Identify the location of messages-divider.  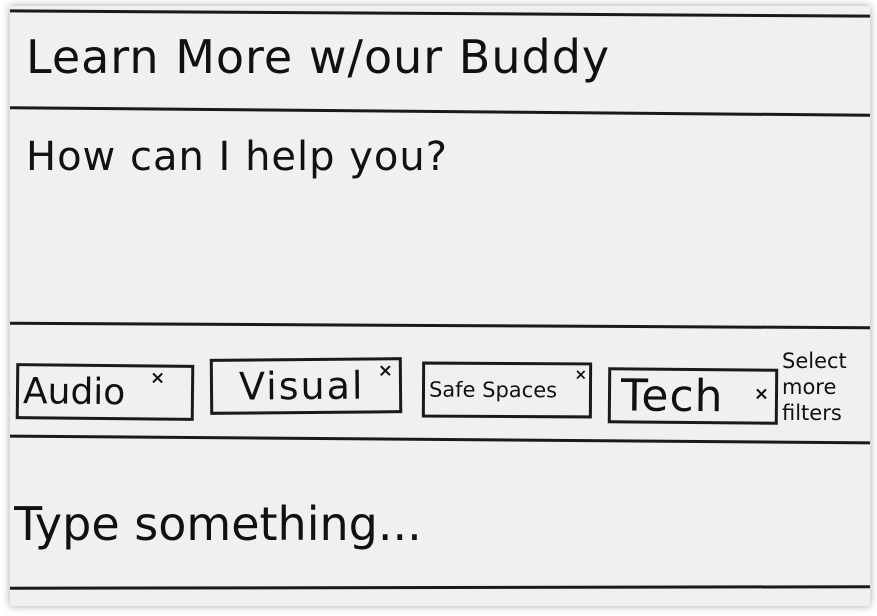
(440, 325).